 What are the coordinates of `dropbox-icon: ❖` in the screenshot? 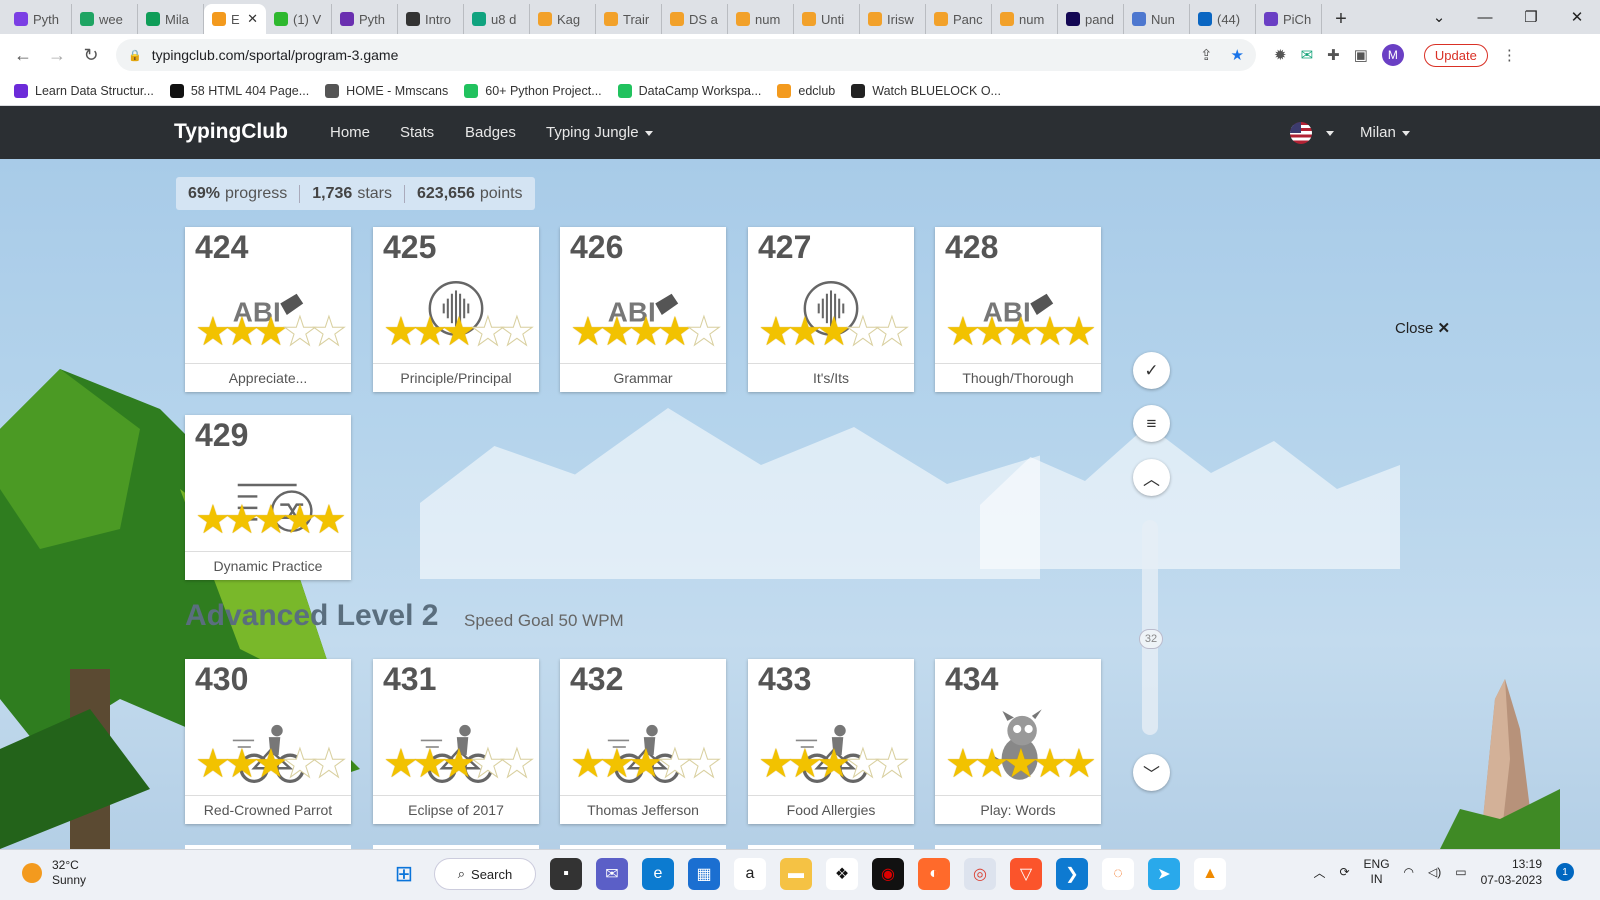 It's located at (842, 874).